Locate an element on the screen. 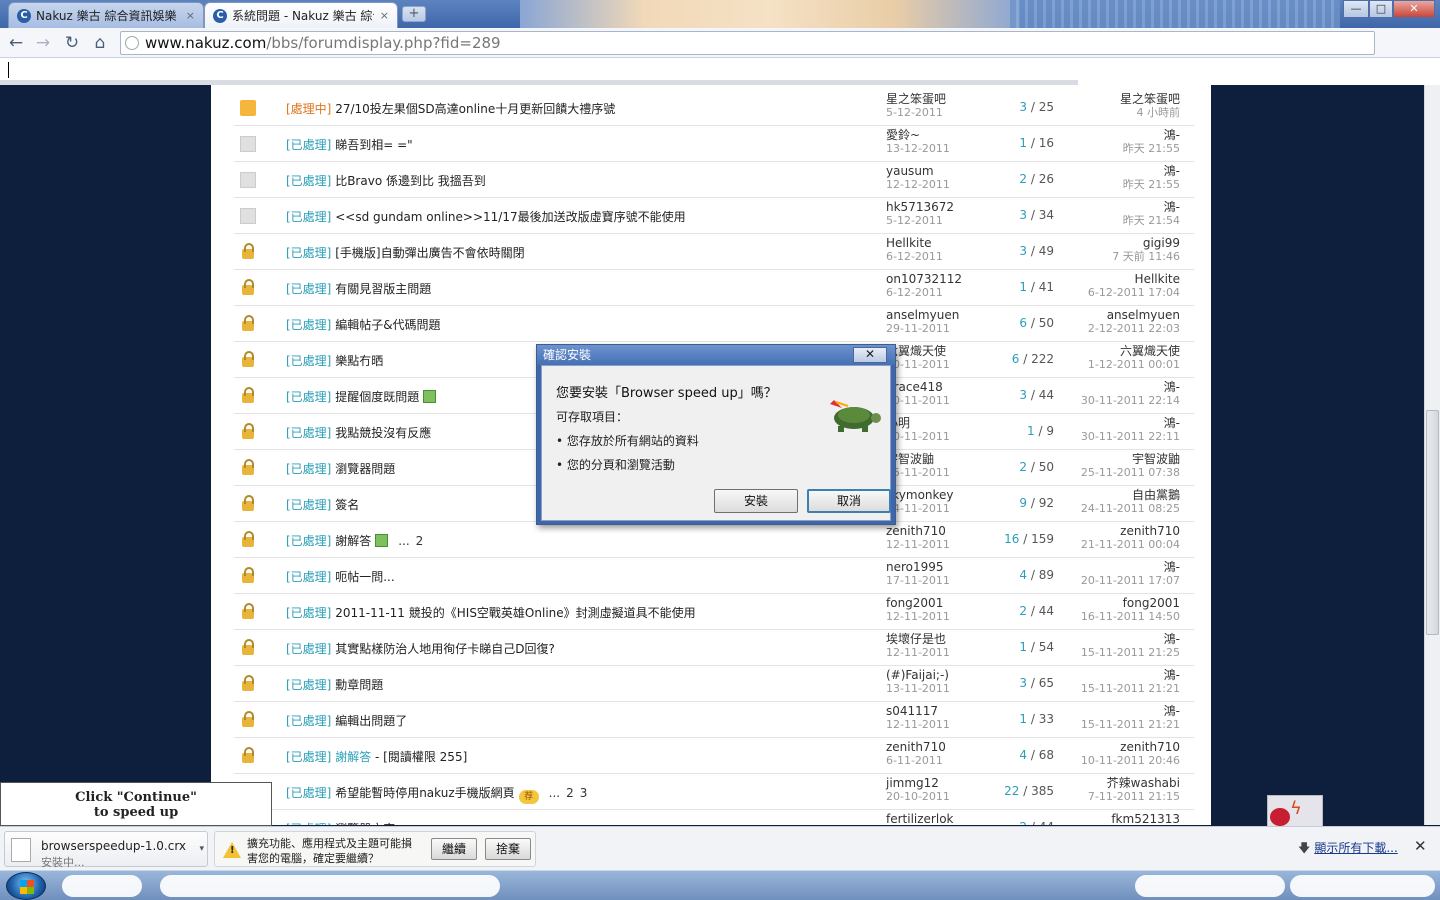  thread-link: 睇吾到相= =" is located at coordinates (373, 145).